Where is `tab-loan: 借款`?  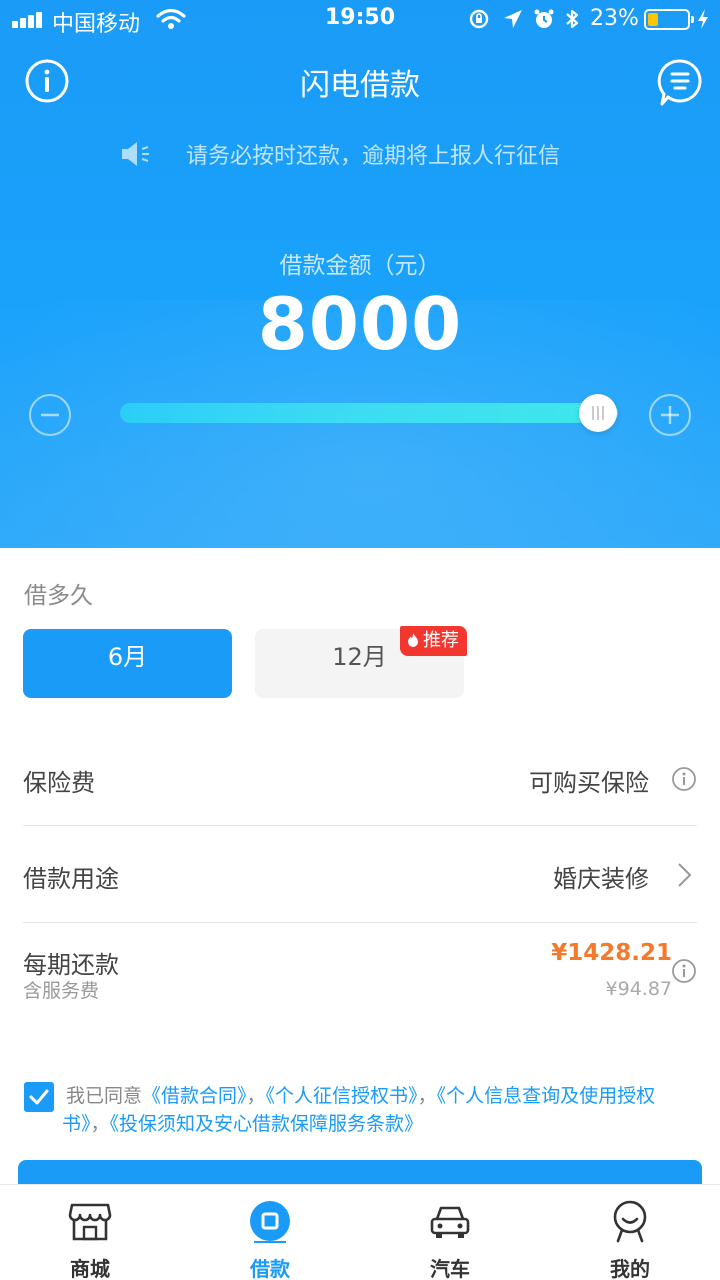 tab-loan: 借款 is located at coordinates (270, 1232).